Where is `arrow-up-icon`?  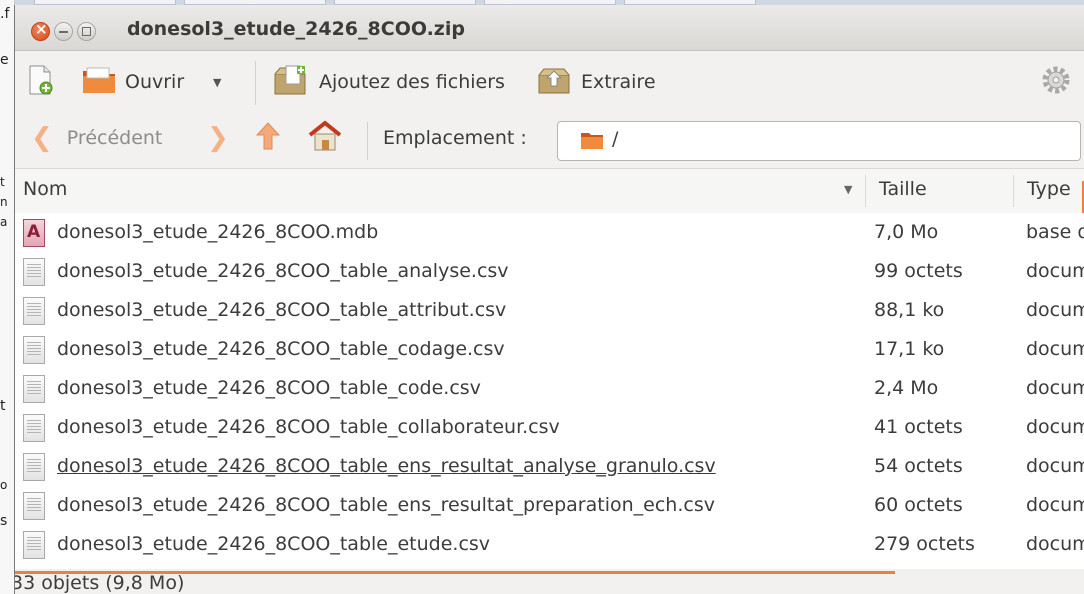 arrow-up-icon is located at coordinates (268, 138).